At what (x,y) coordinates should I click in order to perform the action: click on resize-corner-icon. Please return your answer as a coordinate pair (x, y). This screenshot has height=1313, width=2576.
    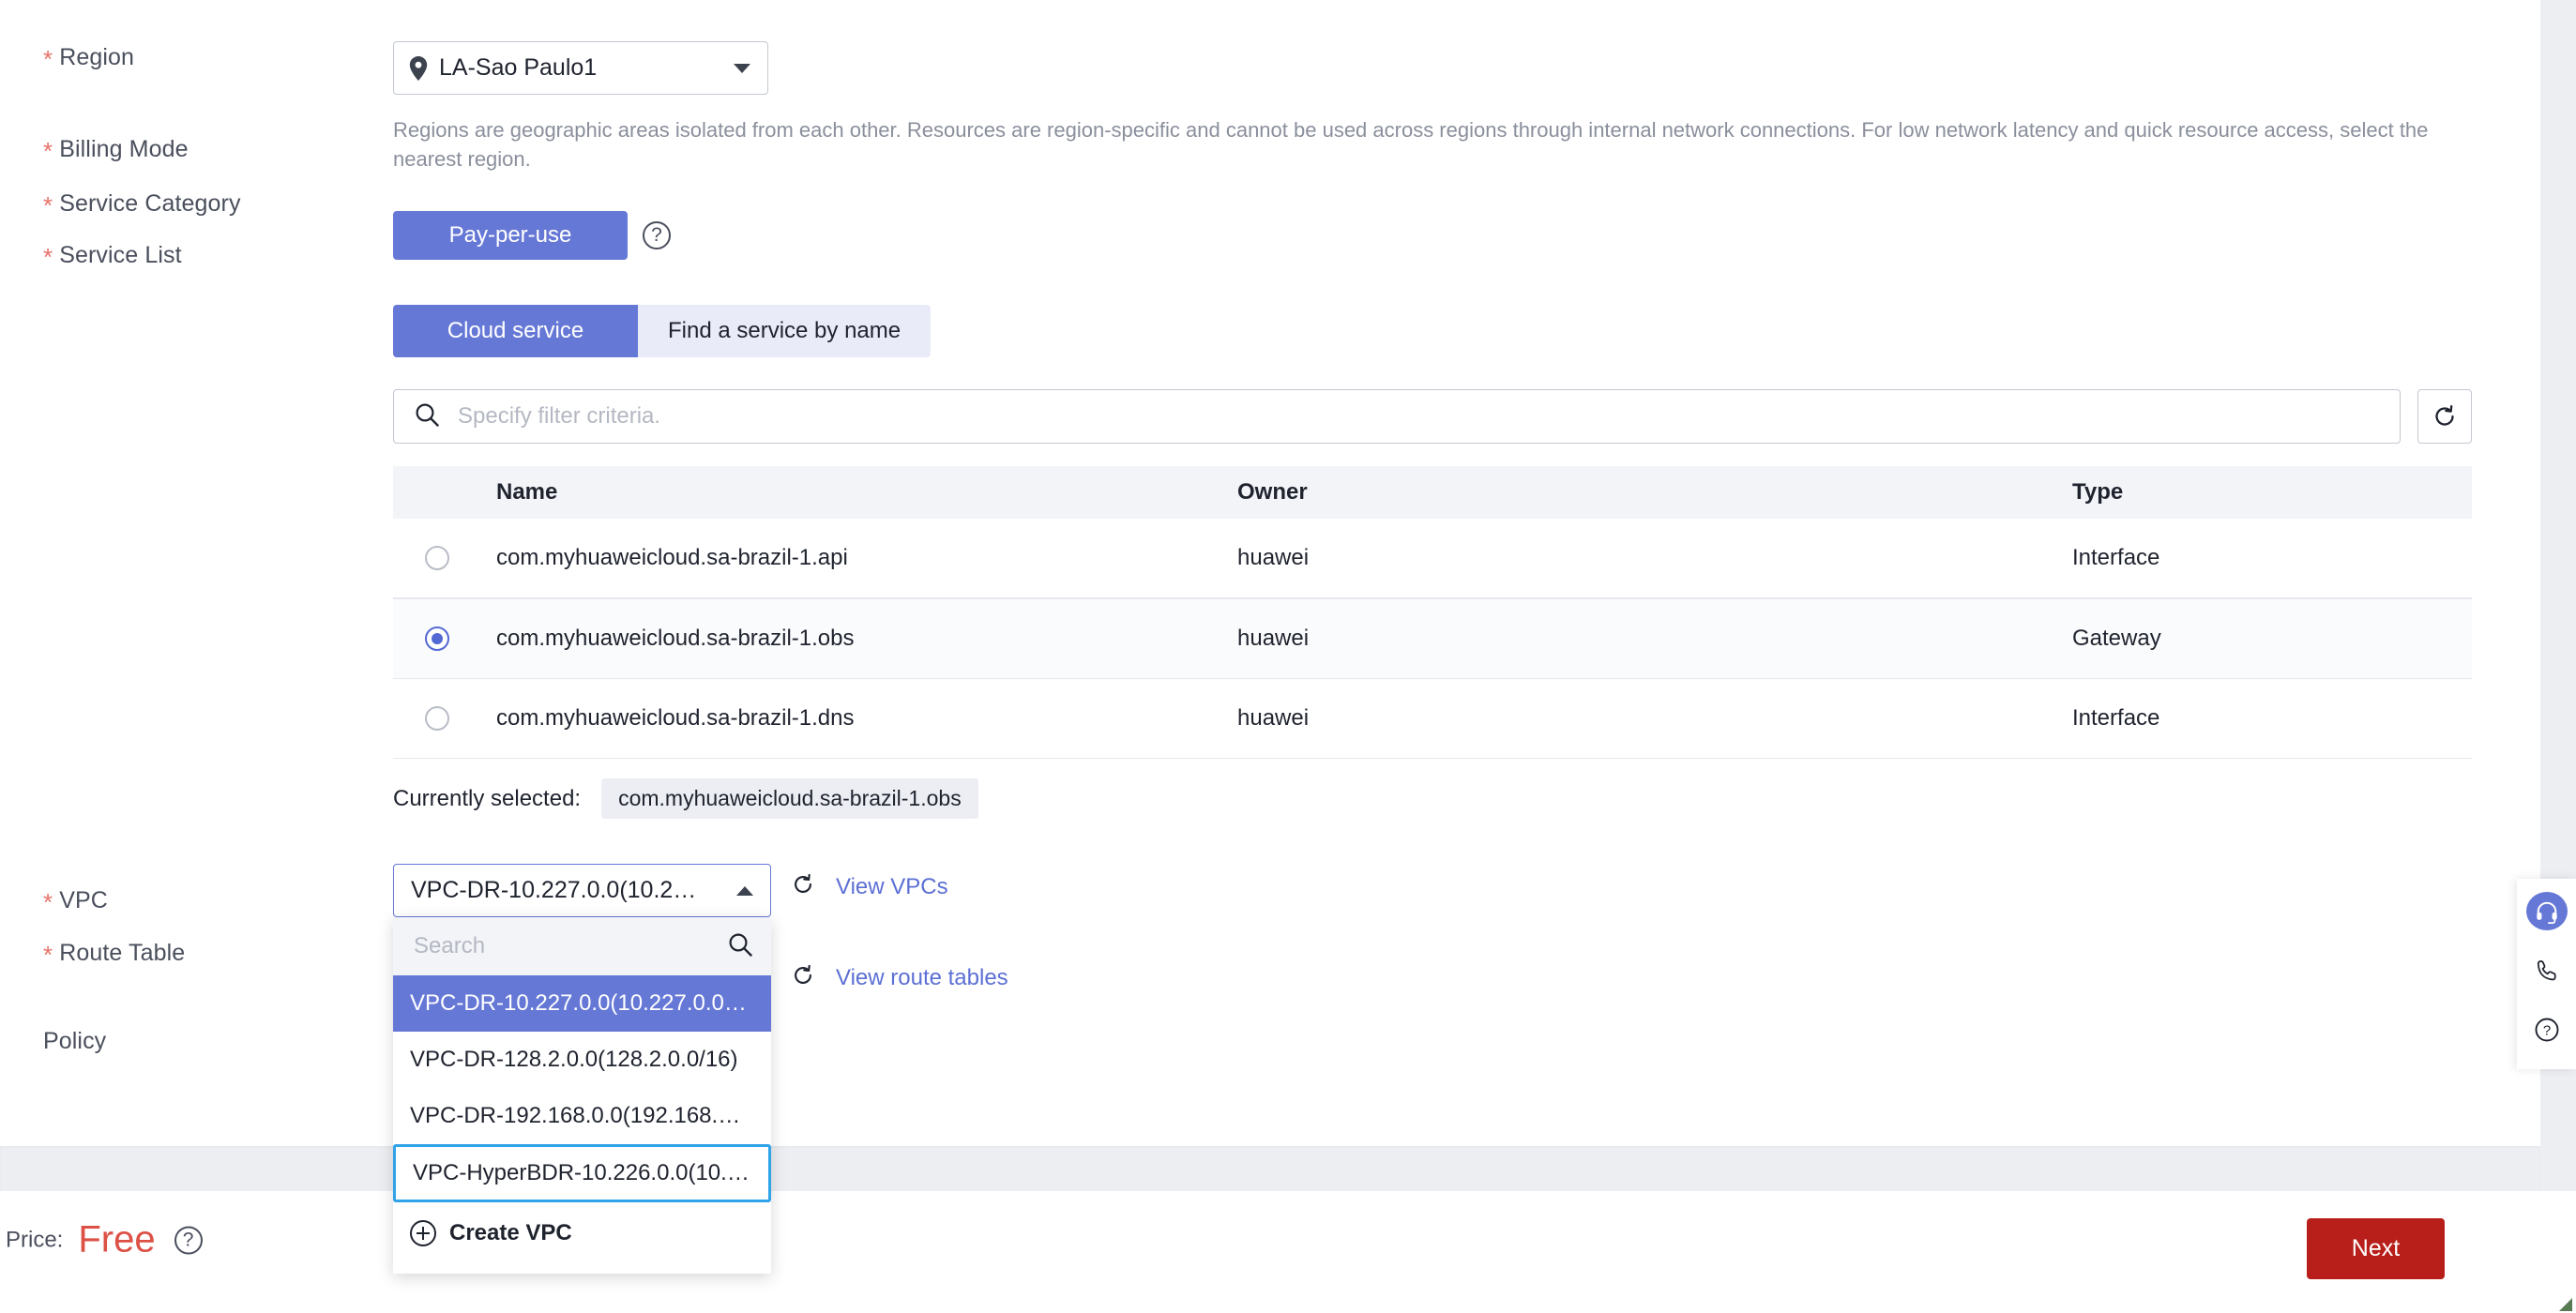
    Looking at the image, I should click on (2565, 1304).